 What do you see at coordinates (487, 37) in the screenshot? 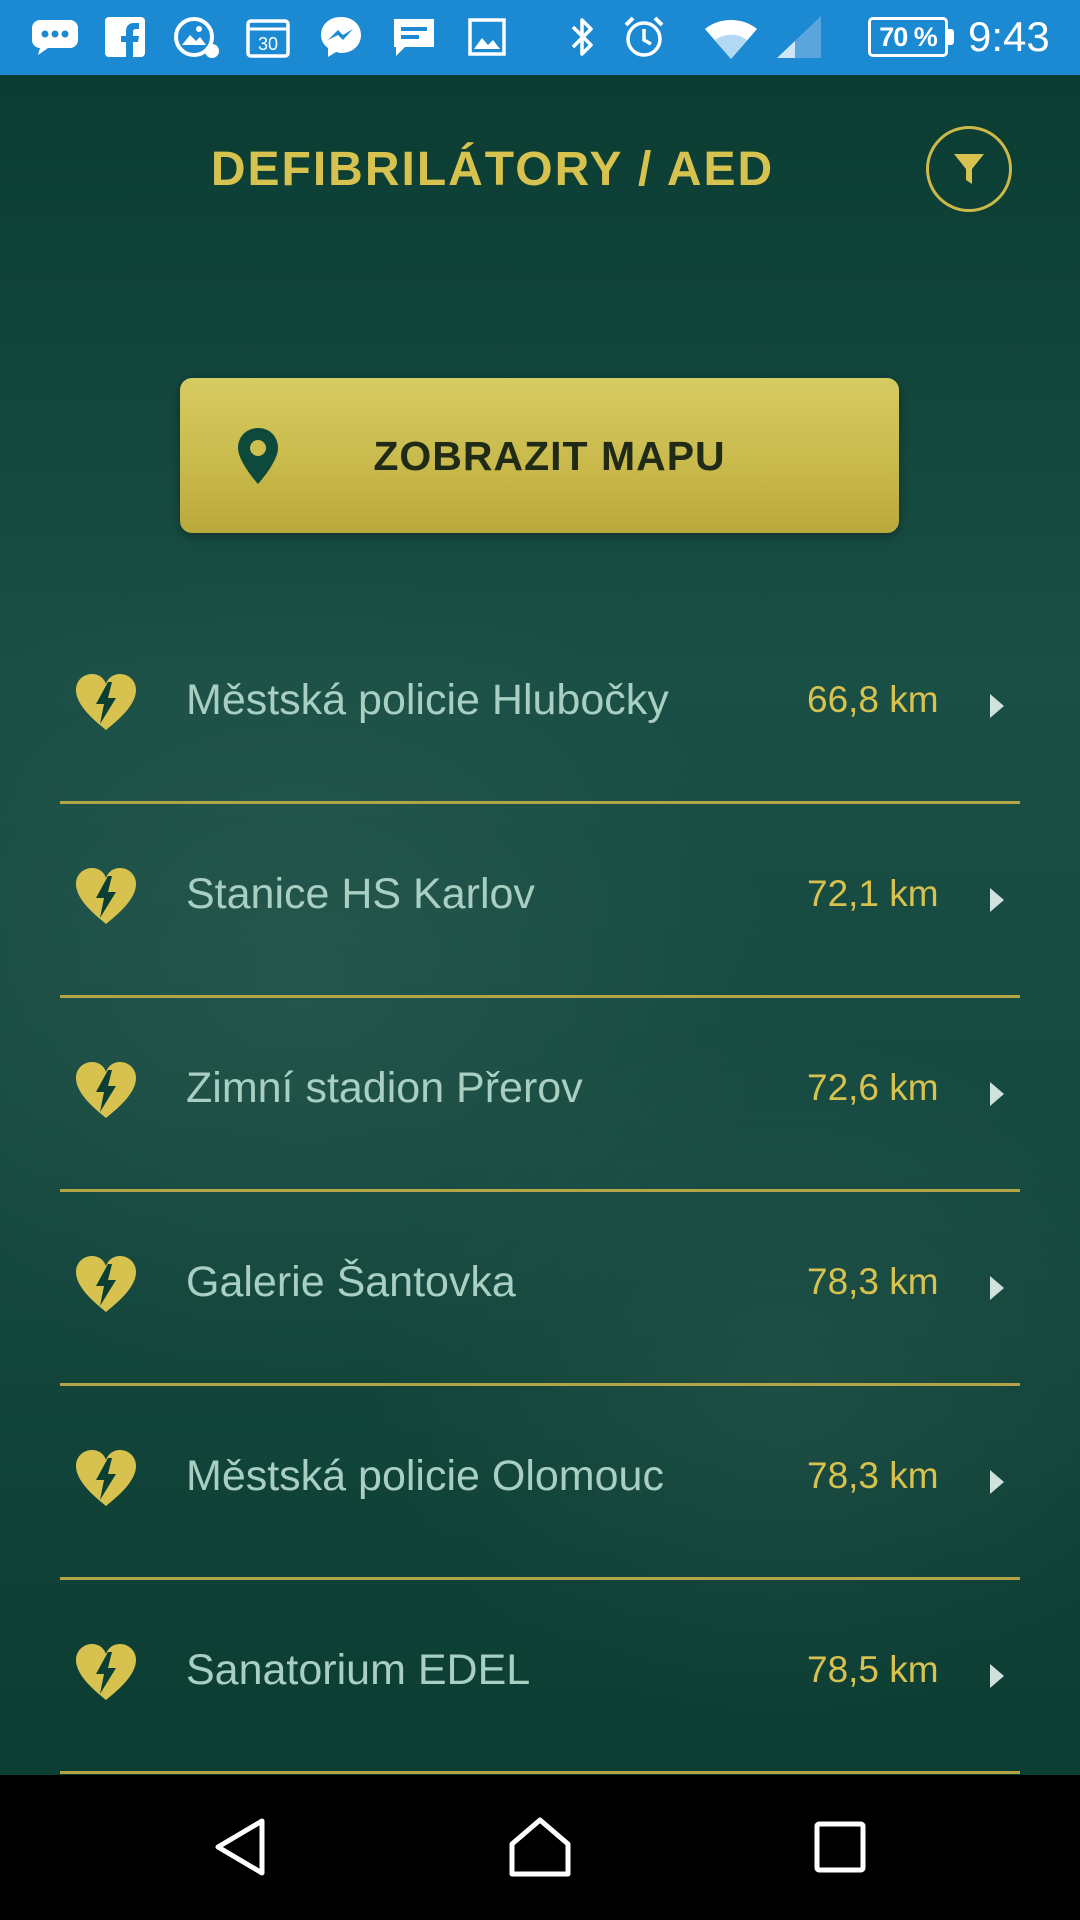
I see `image-icon` at bounding box center [487, 37].